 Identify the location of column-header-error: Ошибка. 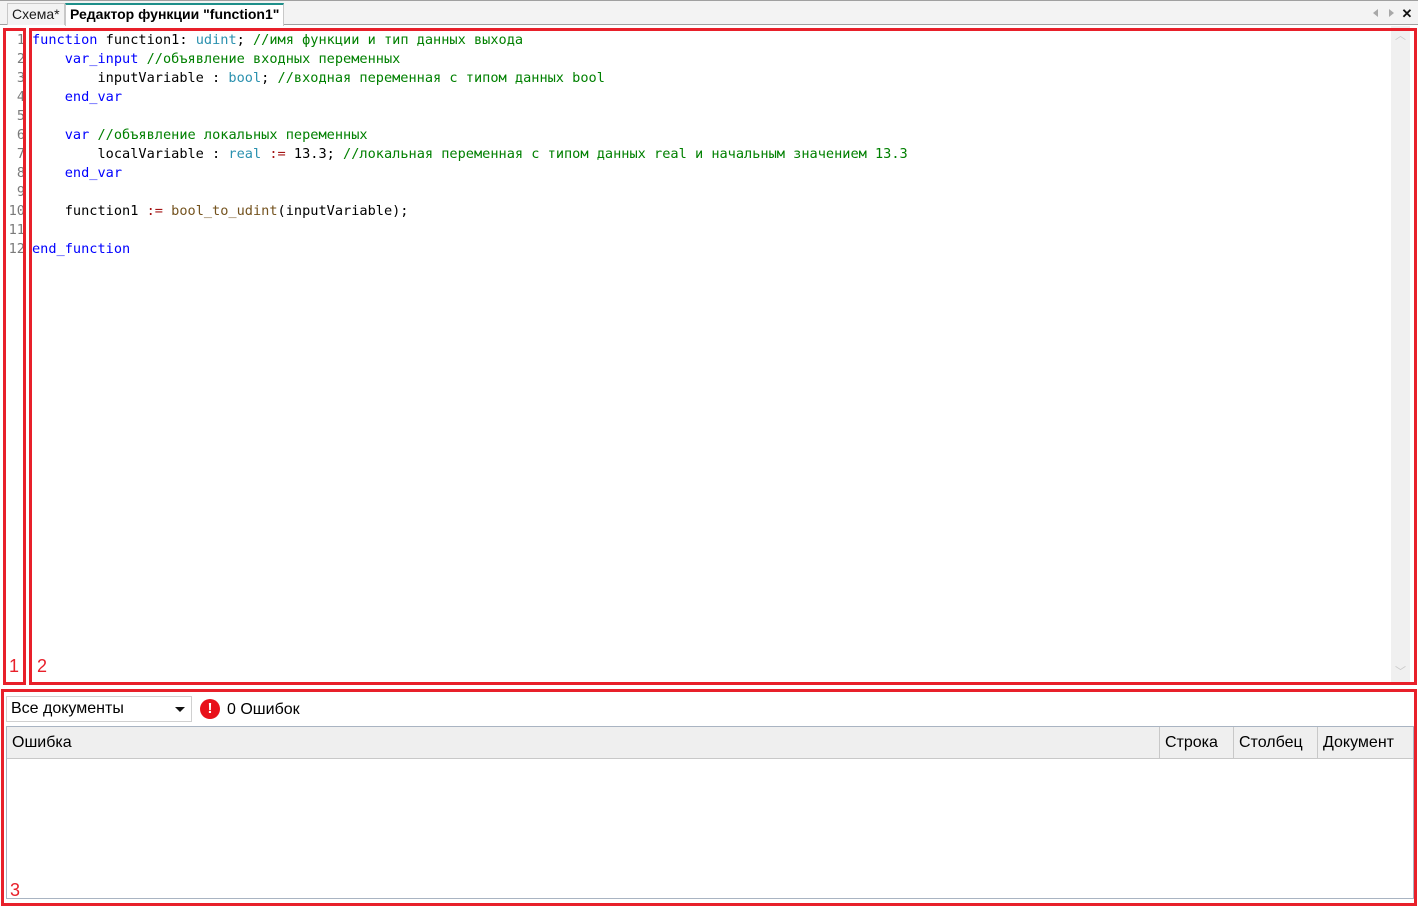
(583, 743).